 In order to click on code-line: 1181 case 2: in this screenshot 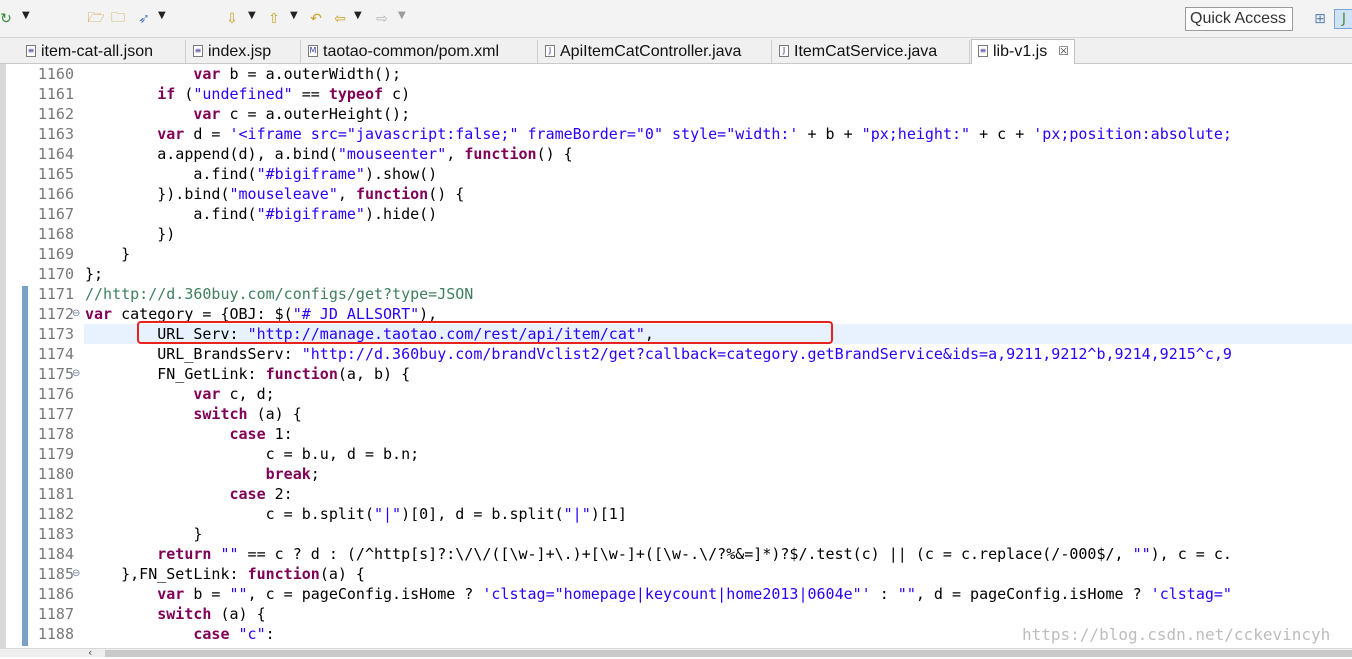, I will do `click(676, 494)`.